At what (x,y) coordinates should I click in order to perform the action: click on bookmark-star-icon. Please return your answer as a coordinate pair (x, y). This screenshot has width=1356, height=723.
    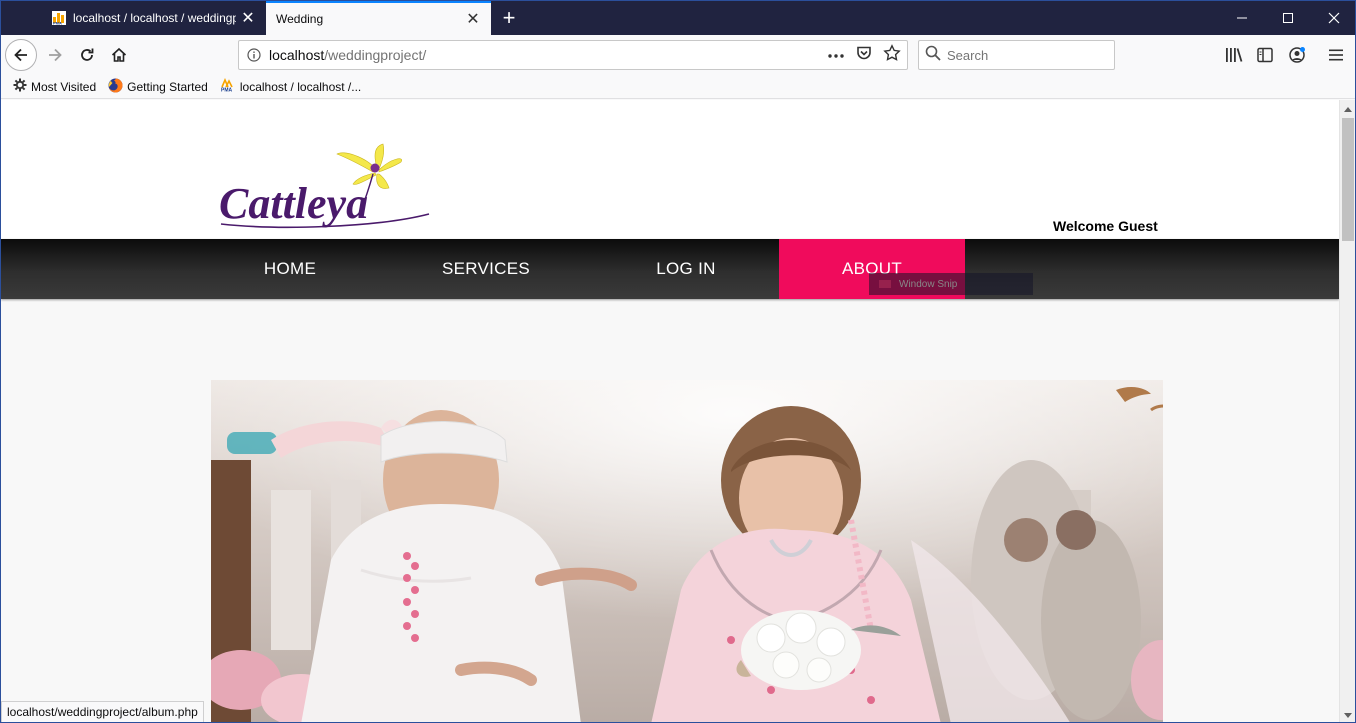
    Looking at the image, I should click on (892, 55).